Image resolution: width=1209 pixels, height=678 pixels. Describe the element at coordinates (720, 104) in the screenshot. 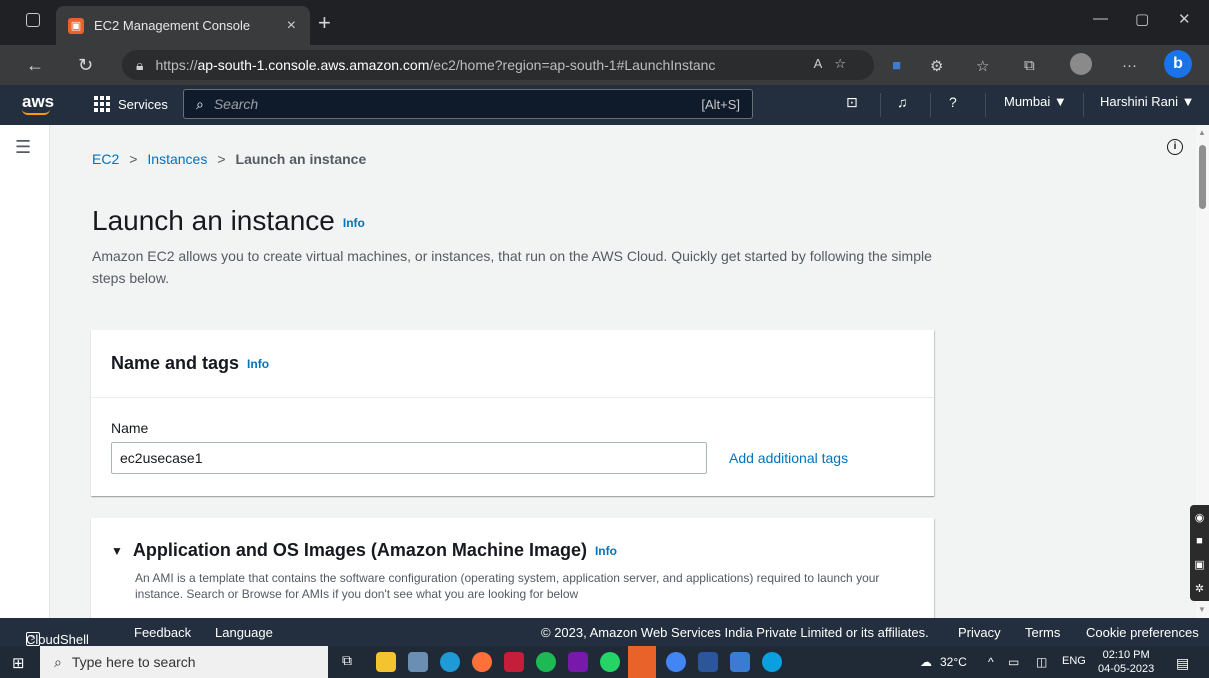

I see `search-shortcut: [Alt+S]` at that location.